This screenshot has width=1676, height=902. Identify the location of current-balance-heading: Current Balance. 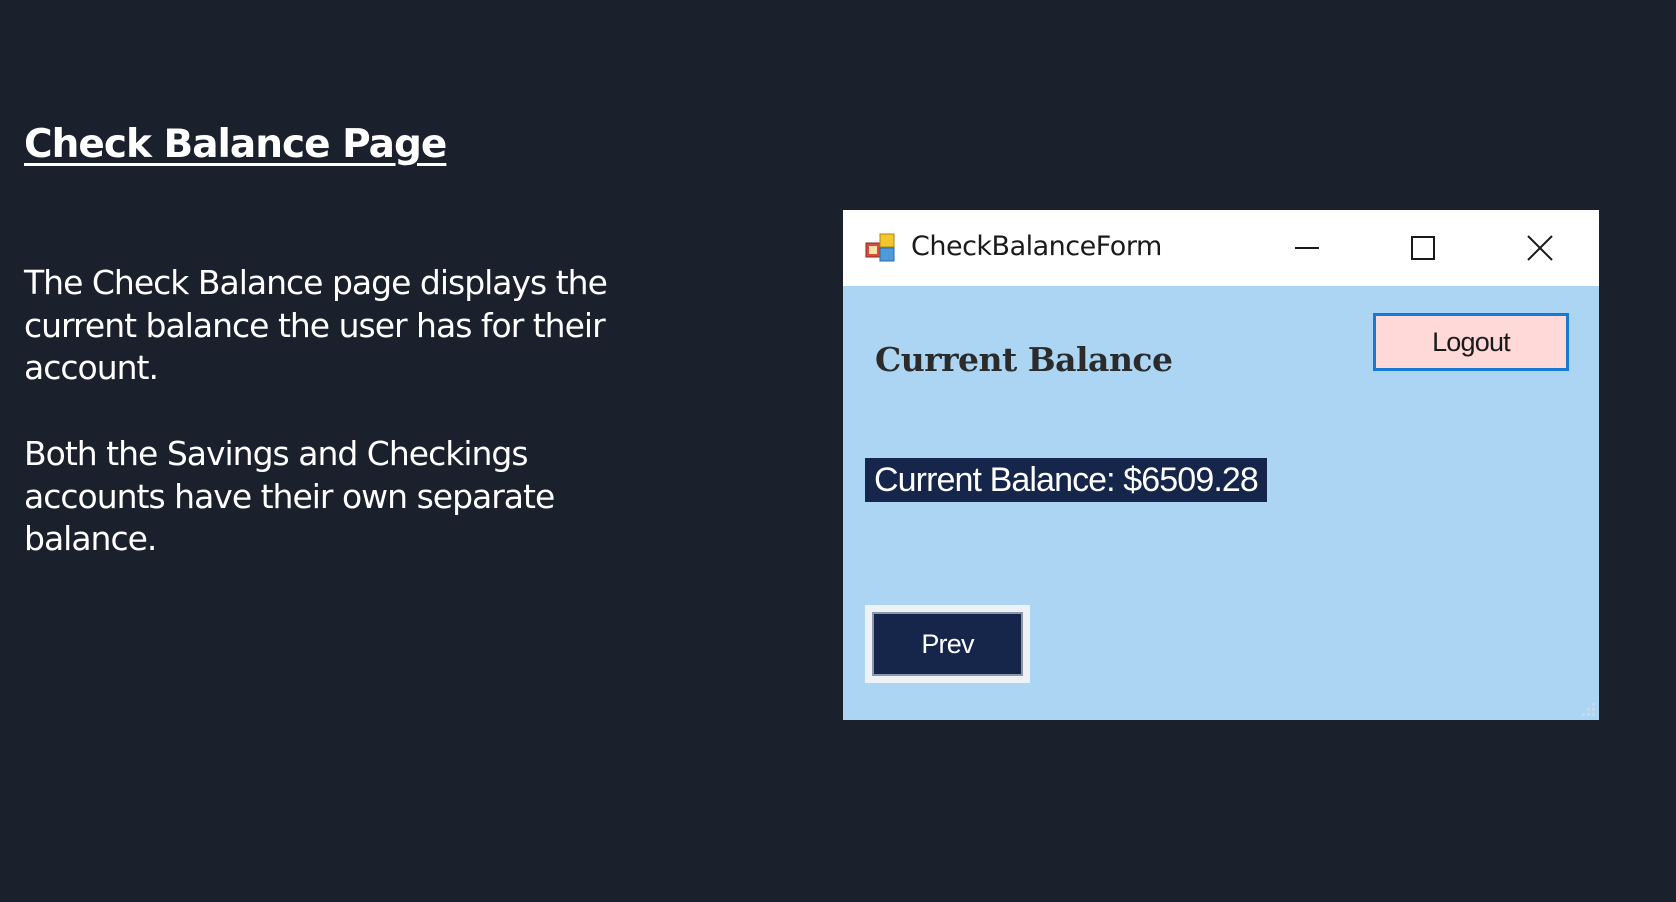
(1024, 359).